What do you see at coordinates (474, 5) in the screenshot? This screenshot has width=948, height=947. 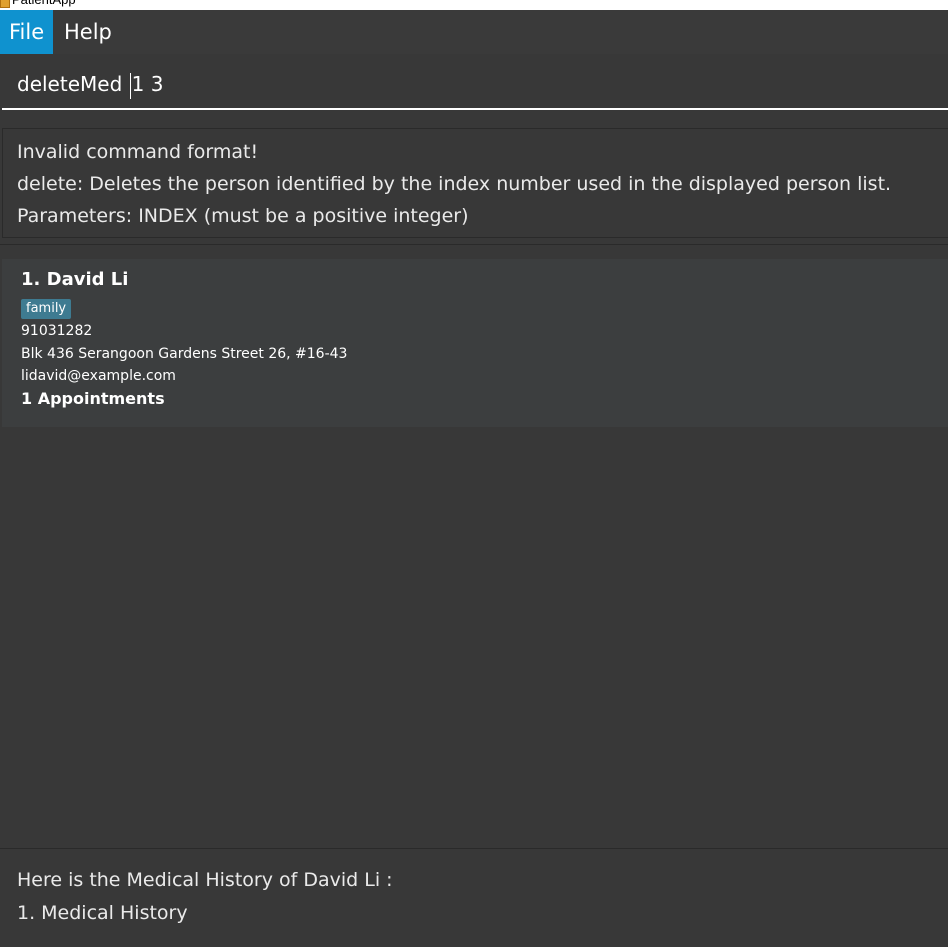 I see `window-title-bar: PatientApp` at bounding box center [474, 5].